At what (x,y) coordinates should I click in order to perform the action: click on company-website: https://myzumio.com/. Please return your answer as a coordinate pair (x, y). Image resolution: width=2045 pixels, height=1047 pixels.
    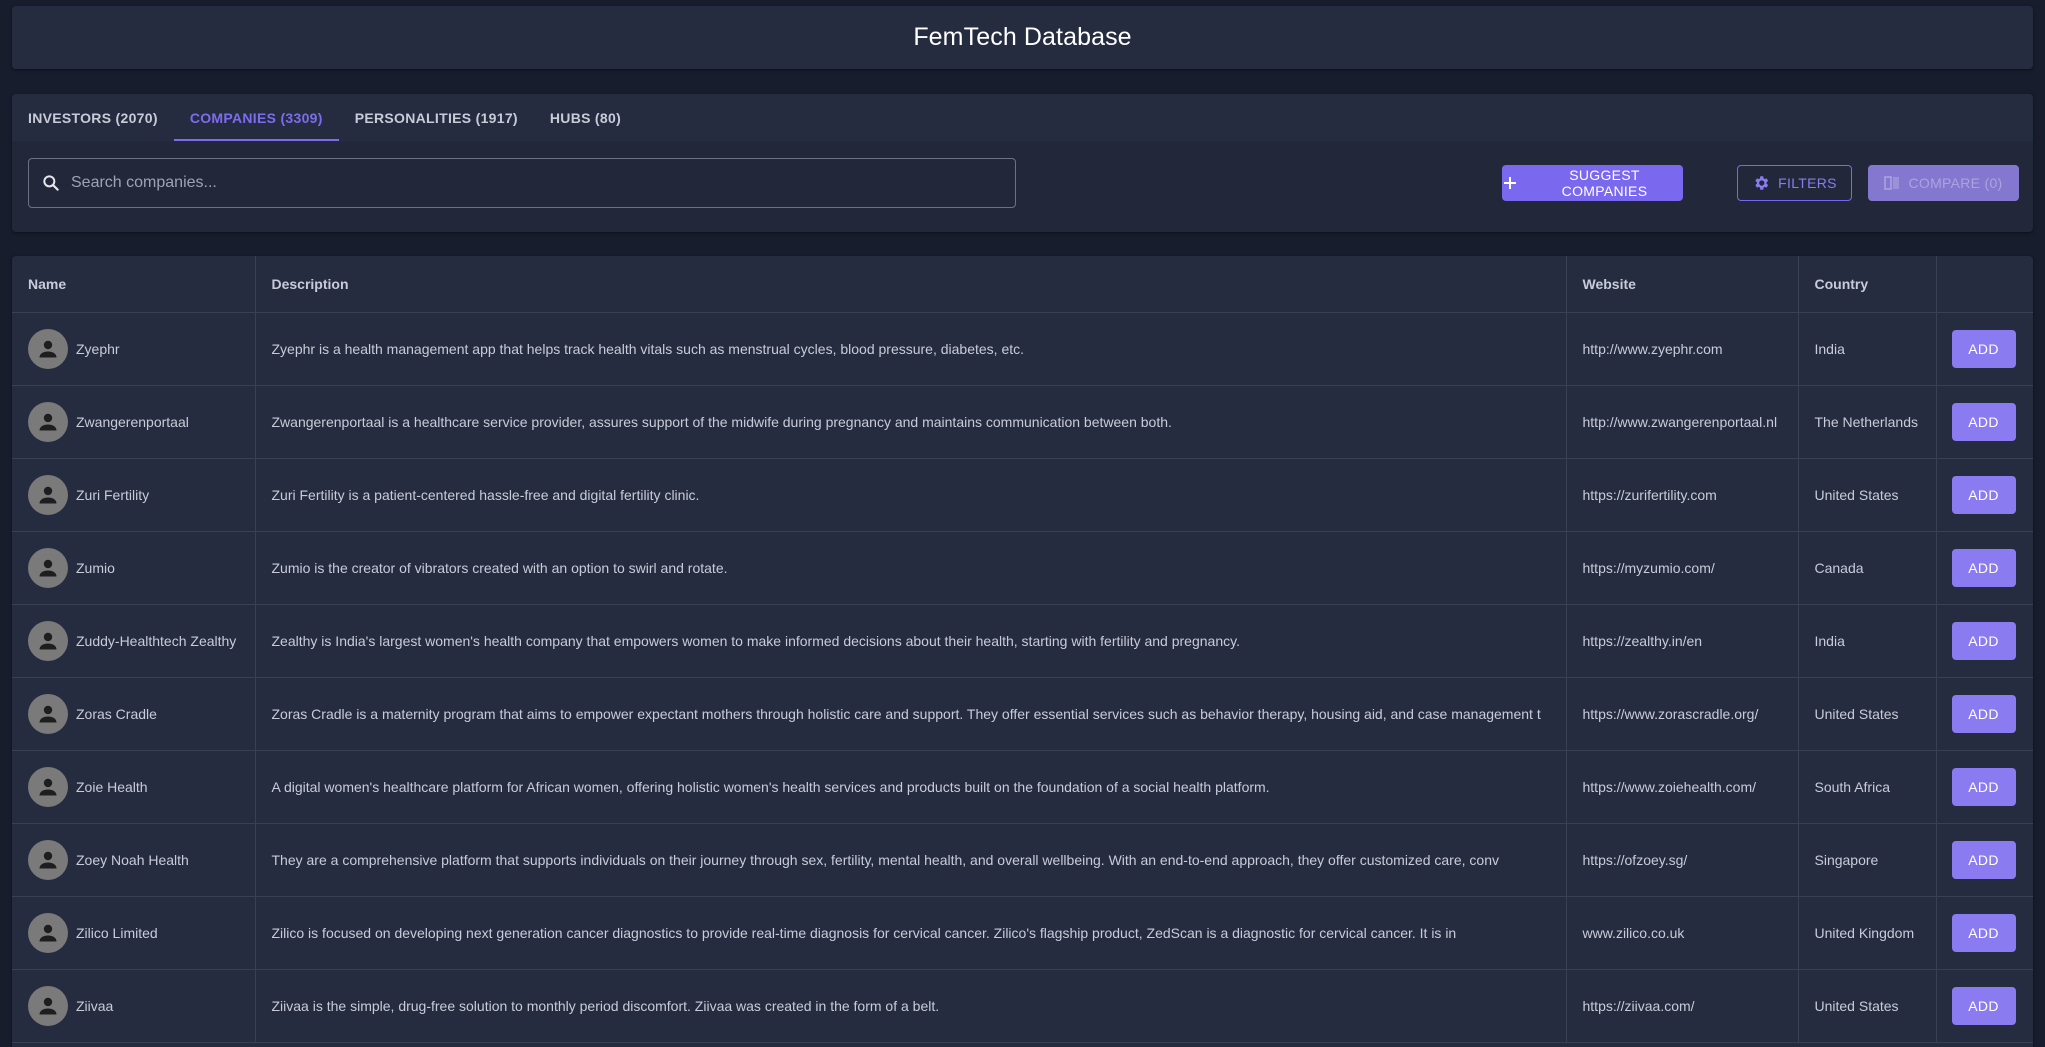
    Looking at the image, I should click on (1682, 568).